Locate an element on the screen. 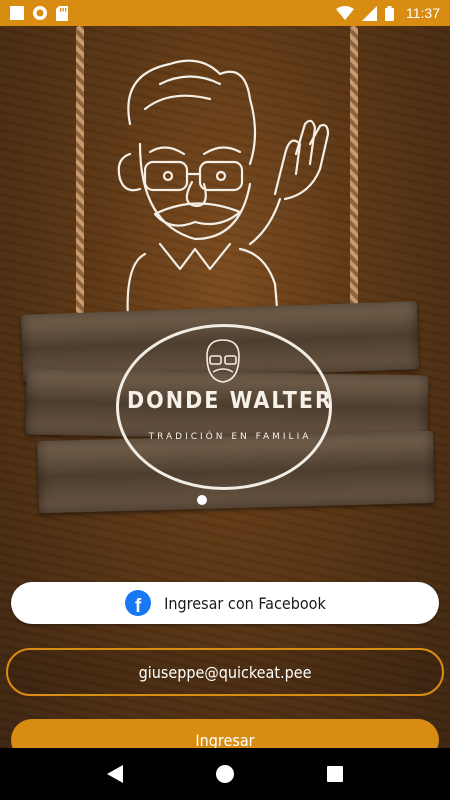 The image size is (450, 800). back-icon is located at coordinates (115, 774).